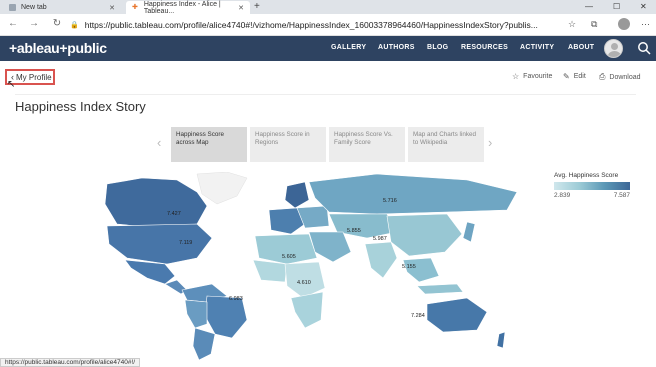 The height and width of the screenshot is (367, 656). Describe the element at coordinates (643, 6) in the screenshot. I see `close-window-icon: ✕` at that location.